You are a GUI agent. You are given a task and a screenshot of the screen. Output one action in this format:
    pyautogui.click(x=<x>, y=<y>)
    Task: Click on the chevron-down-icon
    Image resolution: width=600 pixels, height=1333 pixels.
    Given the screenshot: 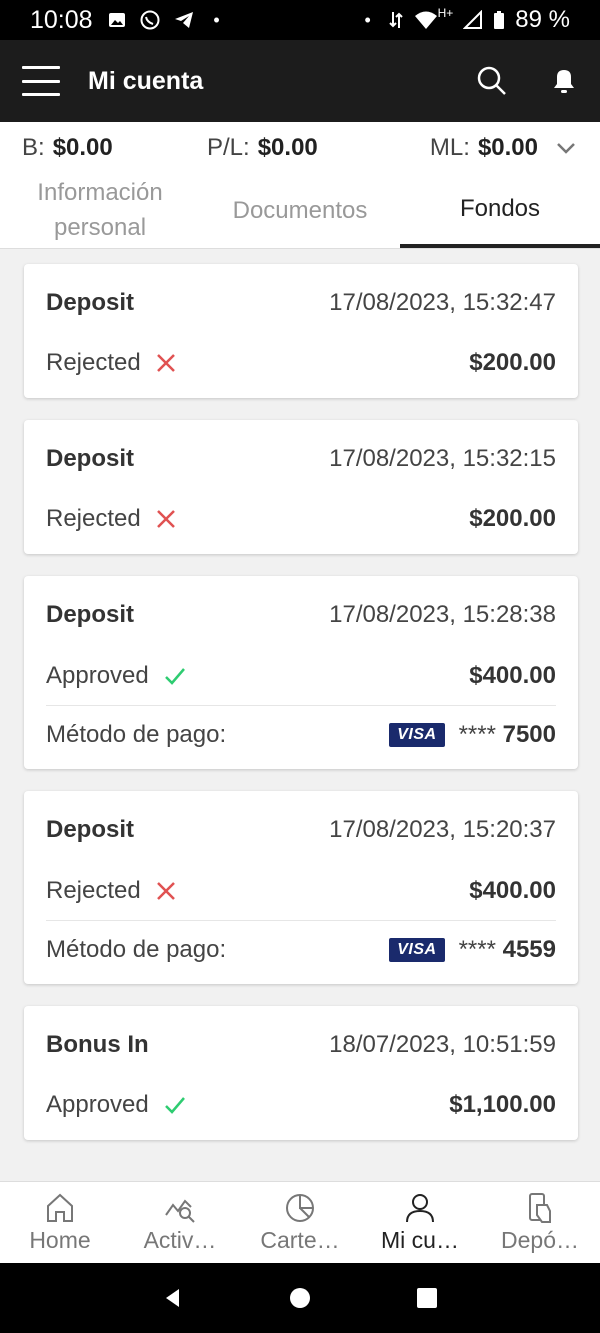 What is the action you would take?
    pyautogui.click(x=566, y=148)
    